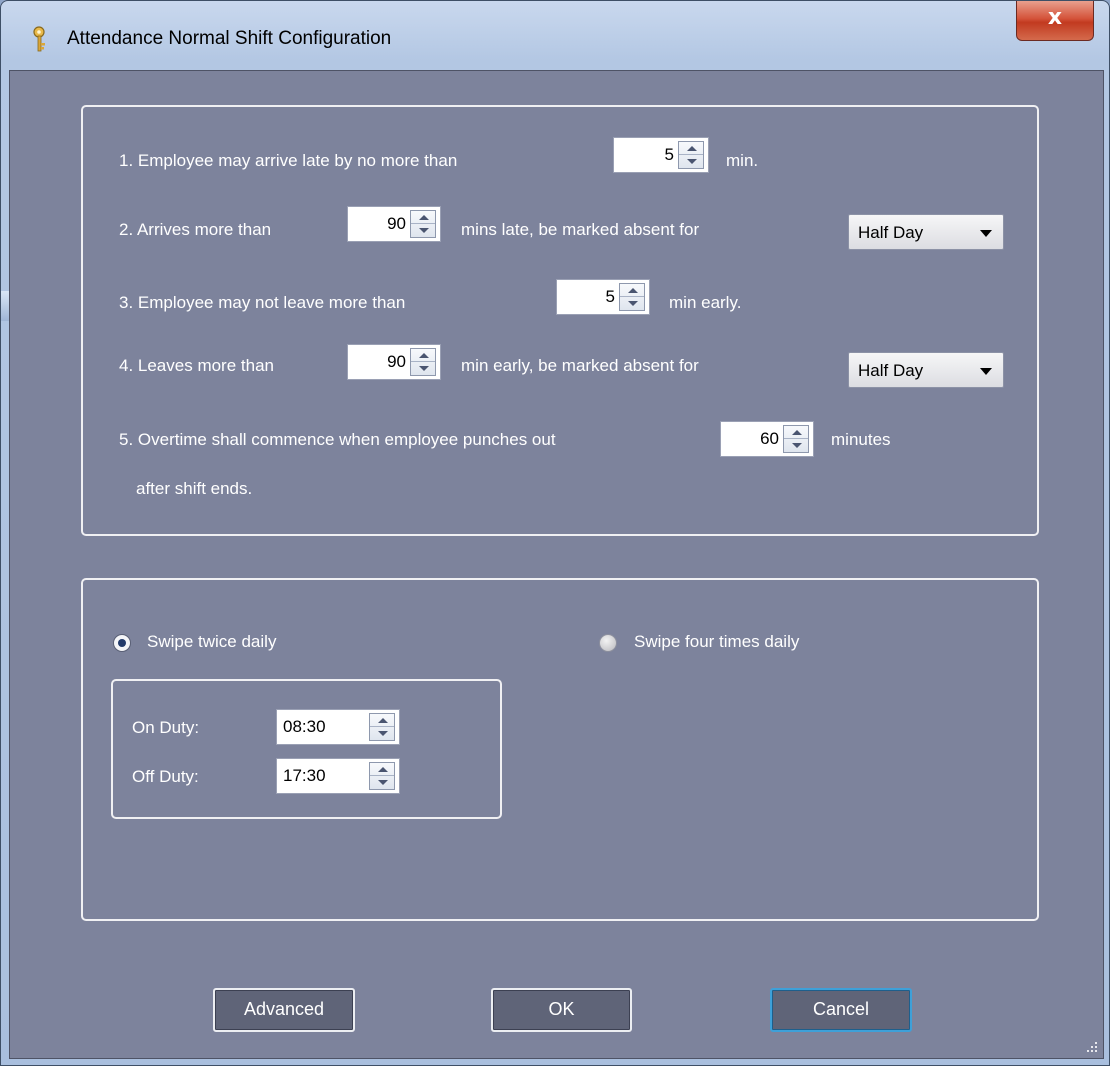 The height and width of the screenshot is (1066, 1110). I want to click on on-duty-time-picker: 08:30, so click(338, 727).